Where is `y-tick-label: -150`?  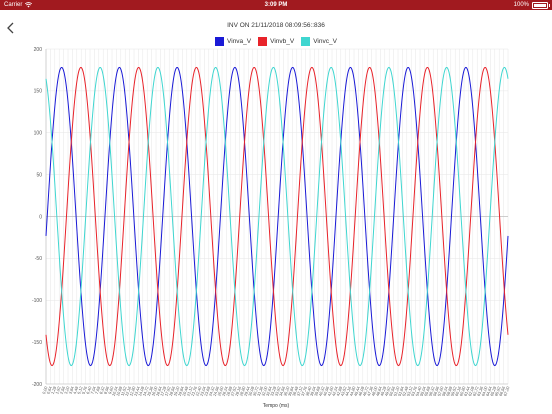
y-tick-label: -150 is located at coordinates (37, 343).